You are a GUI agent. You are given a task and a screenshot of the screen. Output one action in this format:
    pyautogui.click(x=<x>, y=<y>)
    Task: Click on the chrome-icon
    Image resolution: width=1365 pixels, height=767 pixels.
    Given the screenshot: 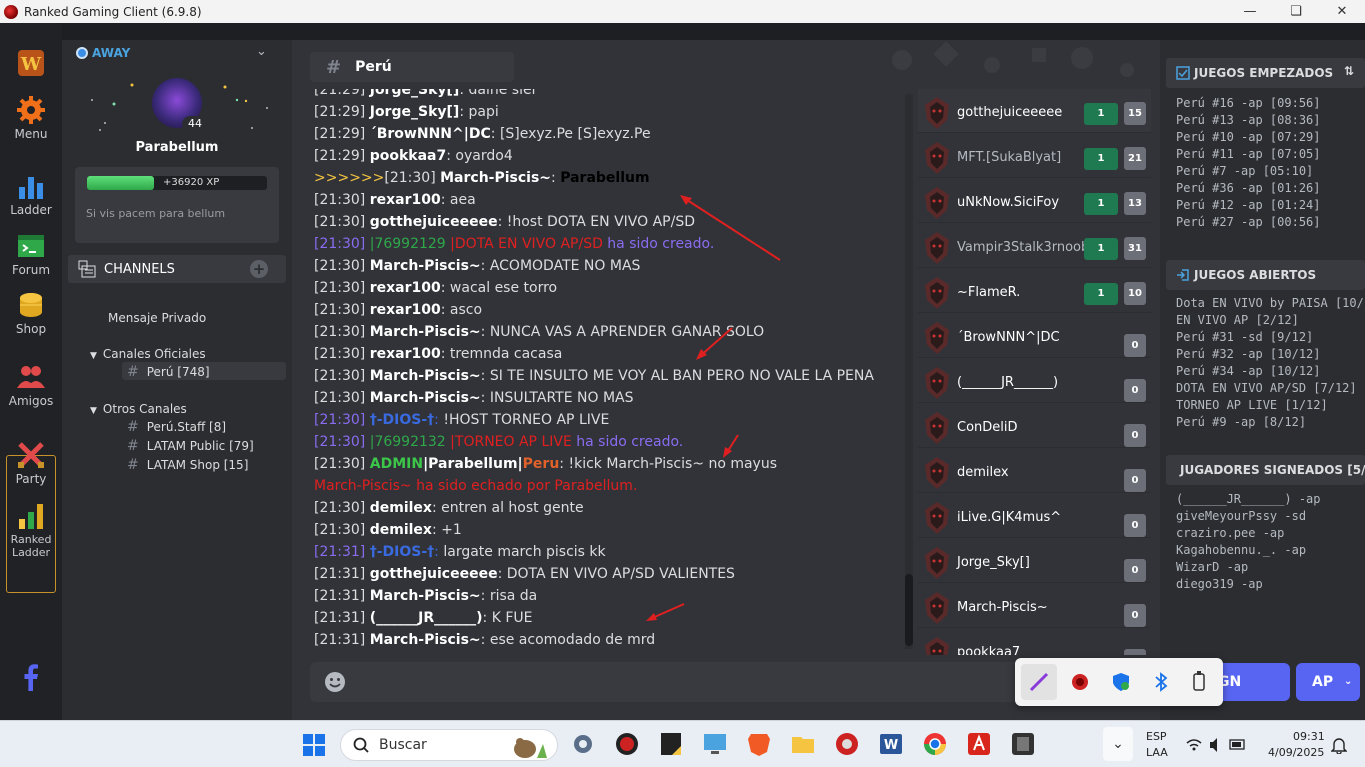 What is the action you would take?
    pyautogui.click(x=935, y=744)
    